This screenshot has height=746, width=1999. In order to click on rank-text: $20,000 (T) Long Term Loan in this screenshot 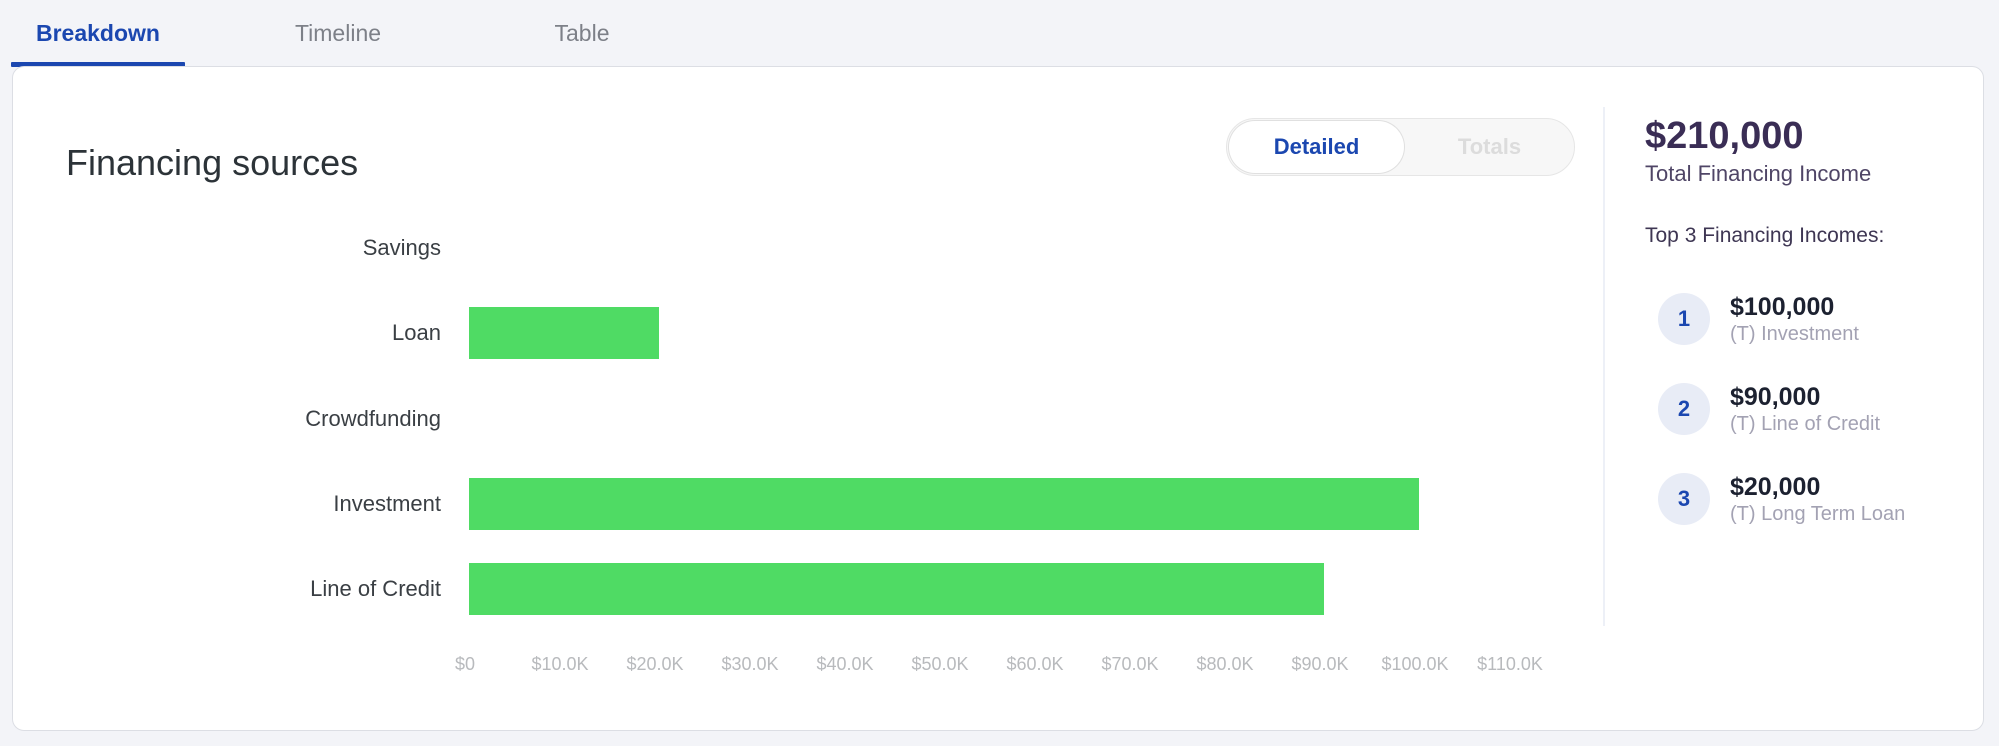, I will do `click(1850, 499)`.